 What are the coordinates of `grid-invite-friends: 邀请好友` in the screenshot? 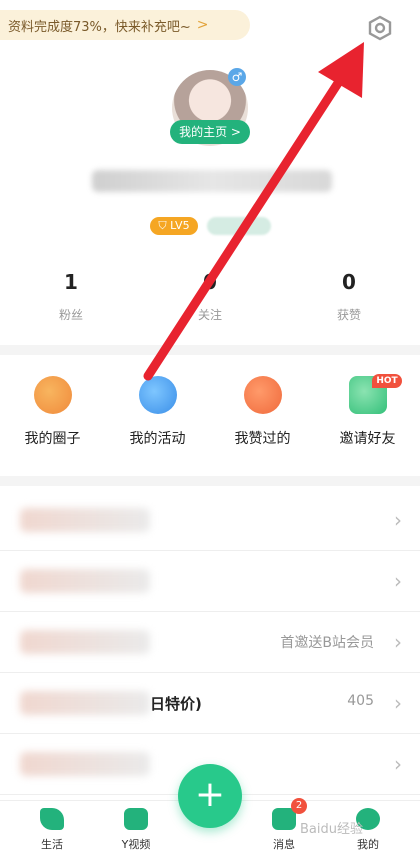 It's located at (367, 412).